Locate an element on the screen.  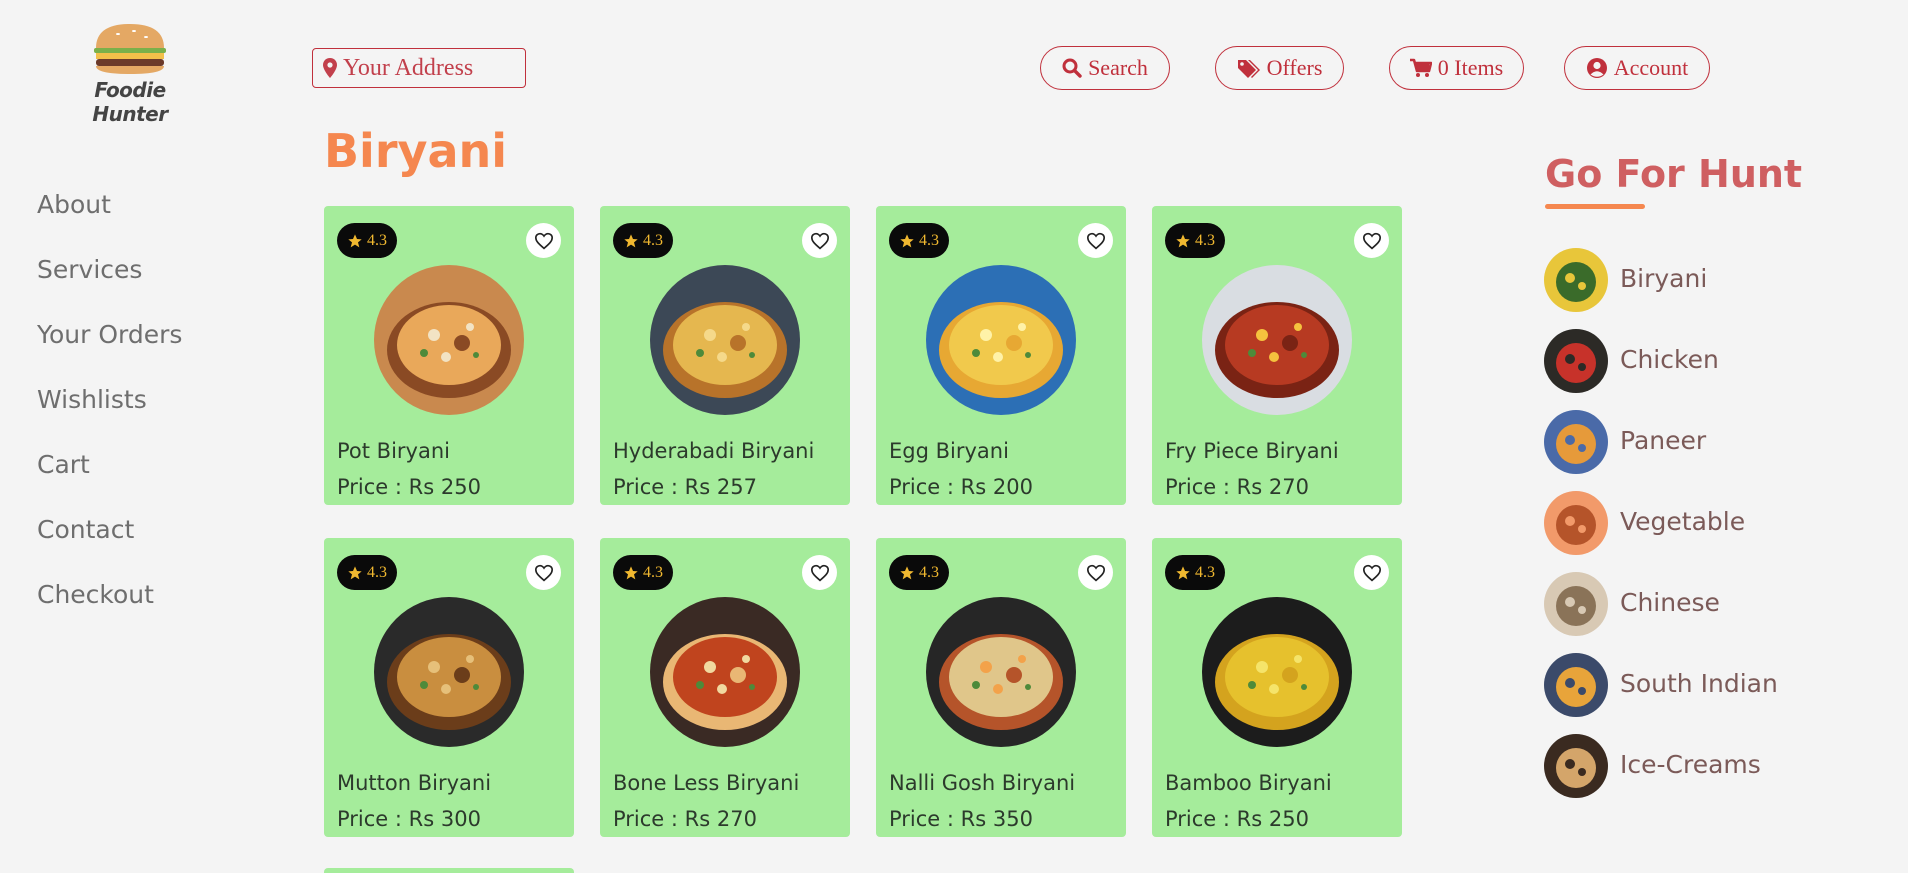
product-card: 4.3 Egg Biryani Price: Rs 200 is located at coordinates (1001, 355).